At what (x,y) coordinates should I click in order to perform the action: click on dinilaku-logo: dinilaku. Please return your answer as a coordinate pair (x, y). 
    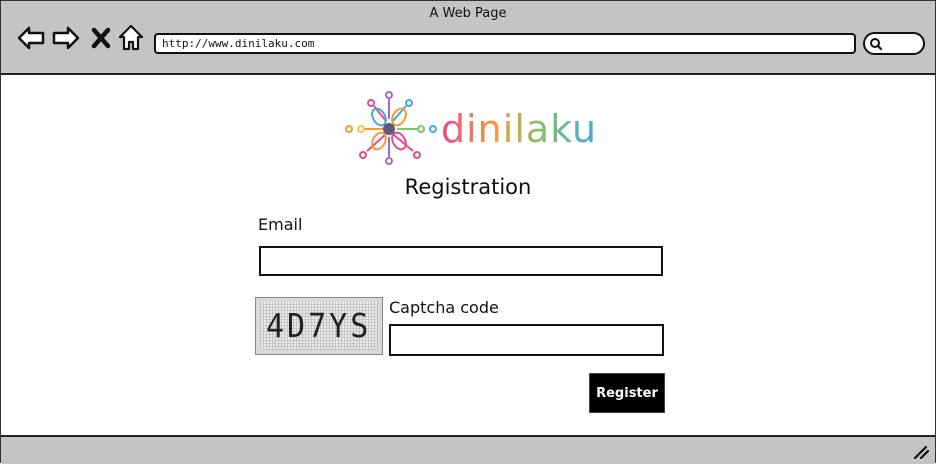
    Looking at the image, I should click on (468, 129).